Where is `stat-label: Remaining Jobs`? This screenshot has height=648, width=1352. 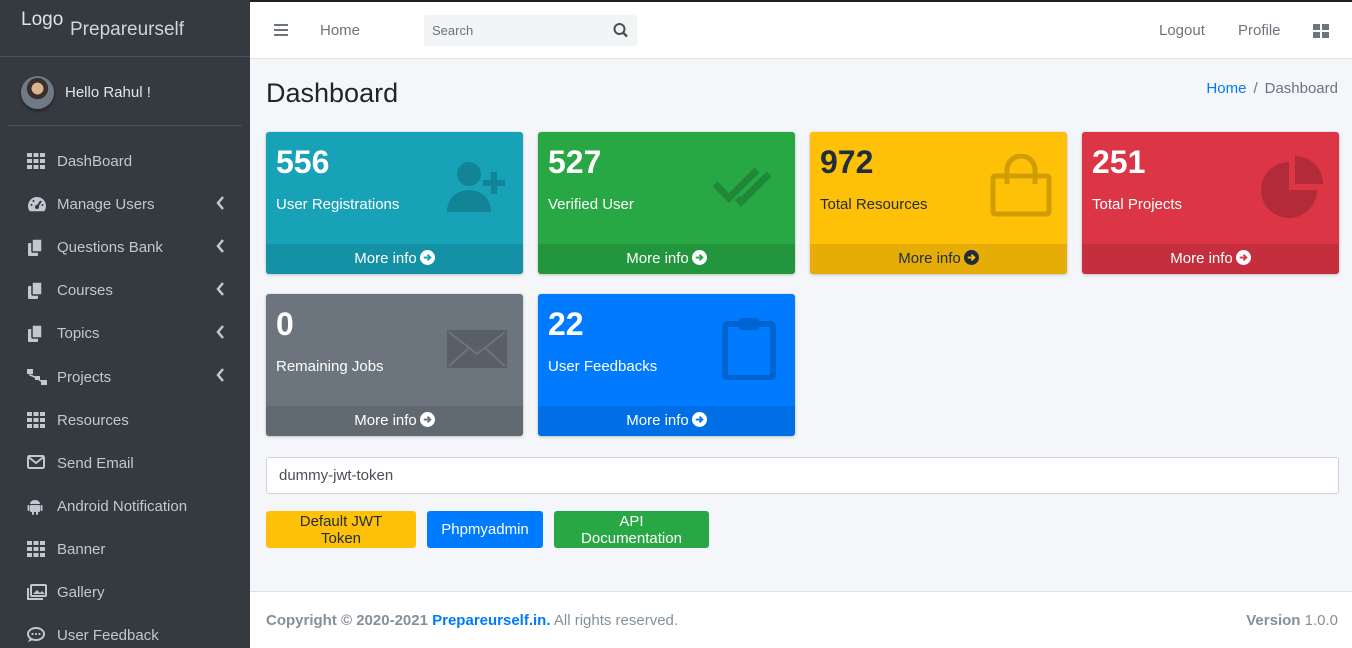 stat-label: Remaining Jobs is located at coordinates (330, 366).